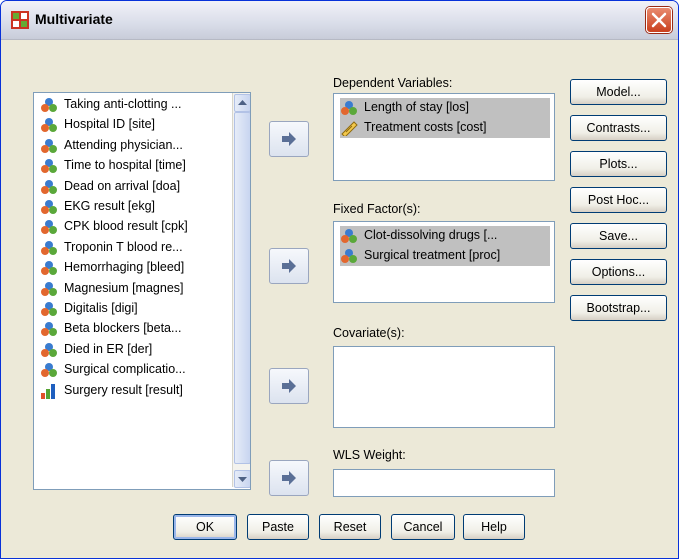 The width and height of the screenshot is (679, 559). I want to click on list-item-label: Treatment costs [cost], so click(425, 127).